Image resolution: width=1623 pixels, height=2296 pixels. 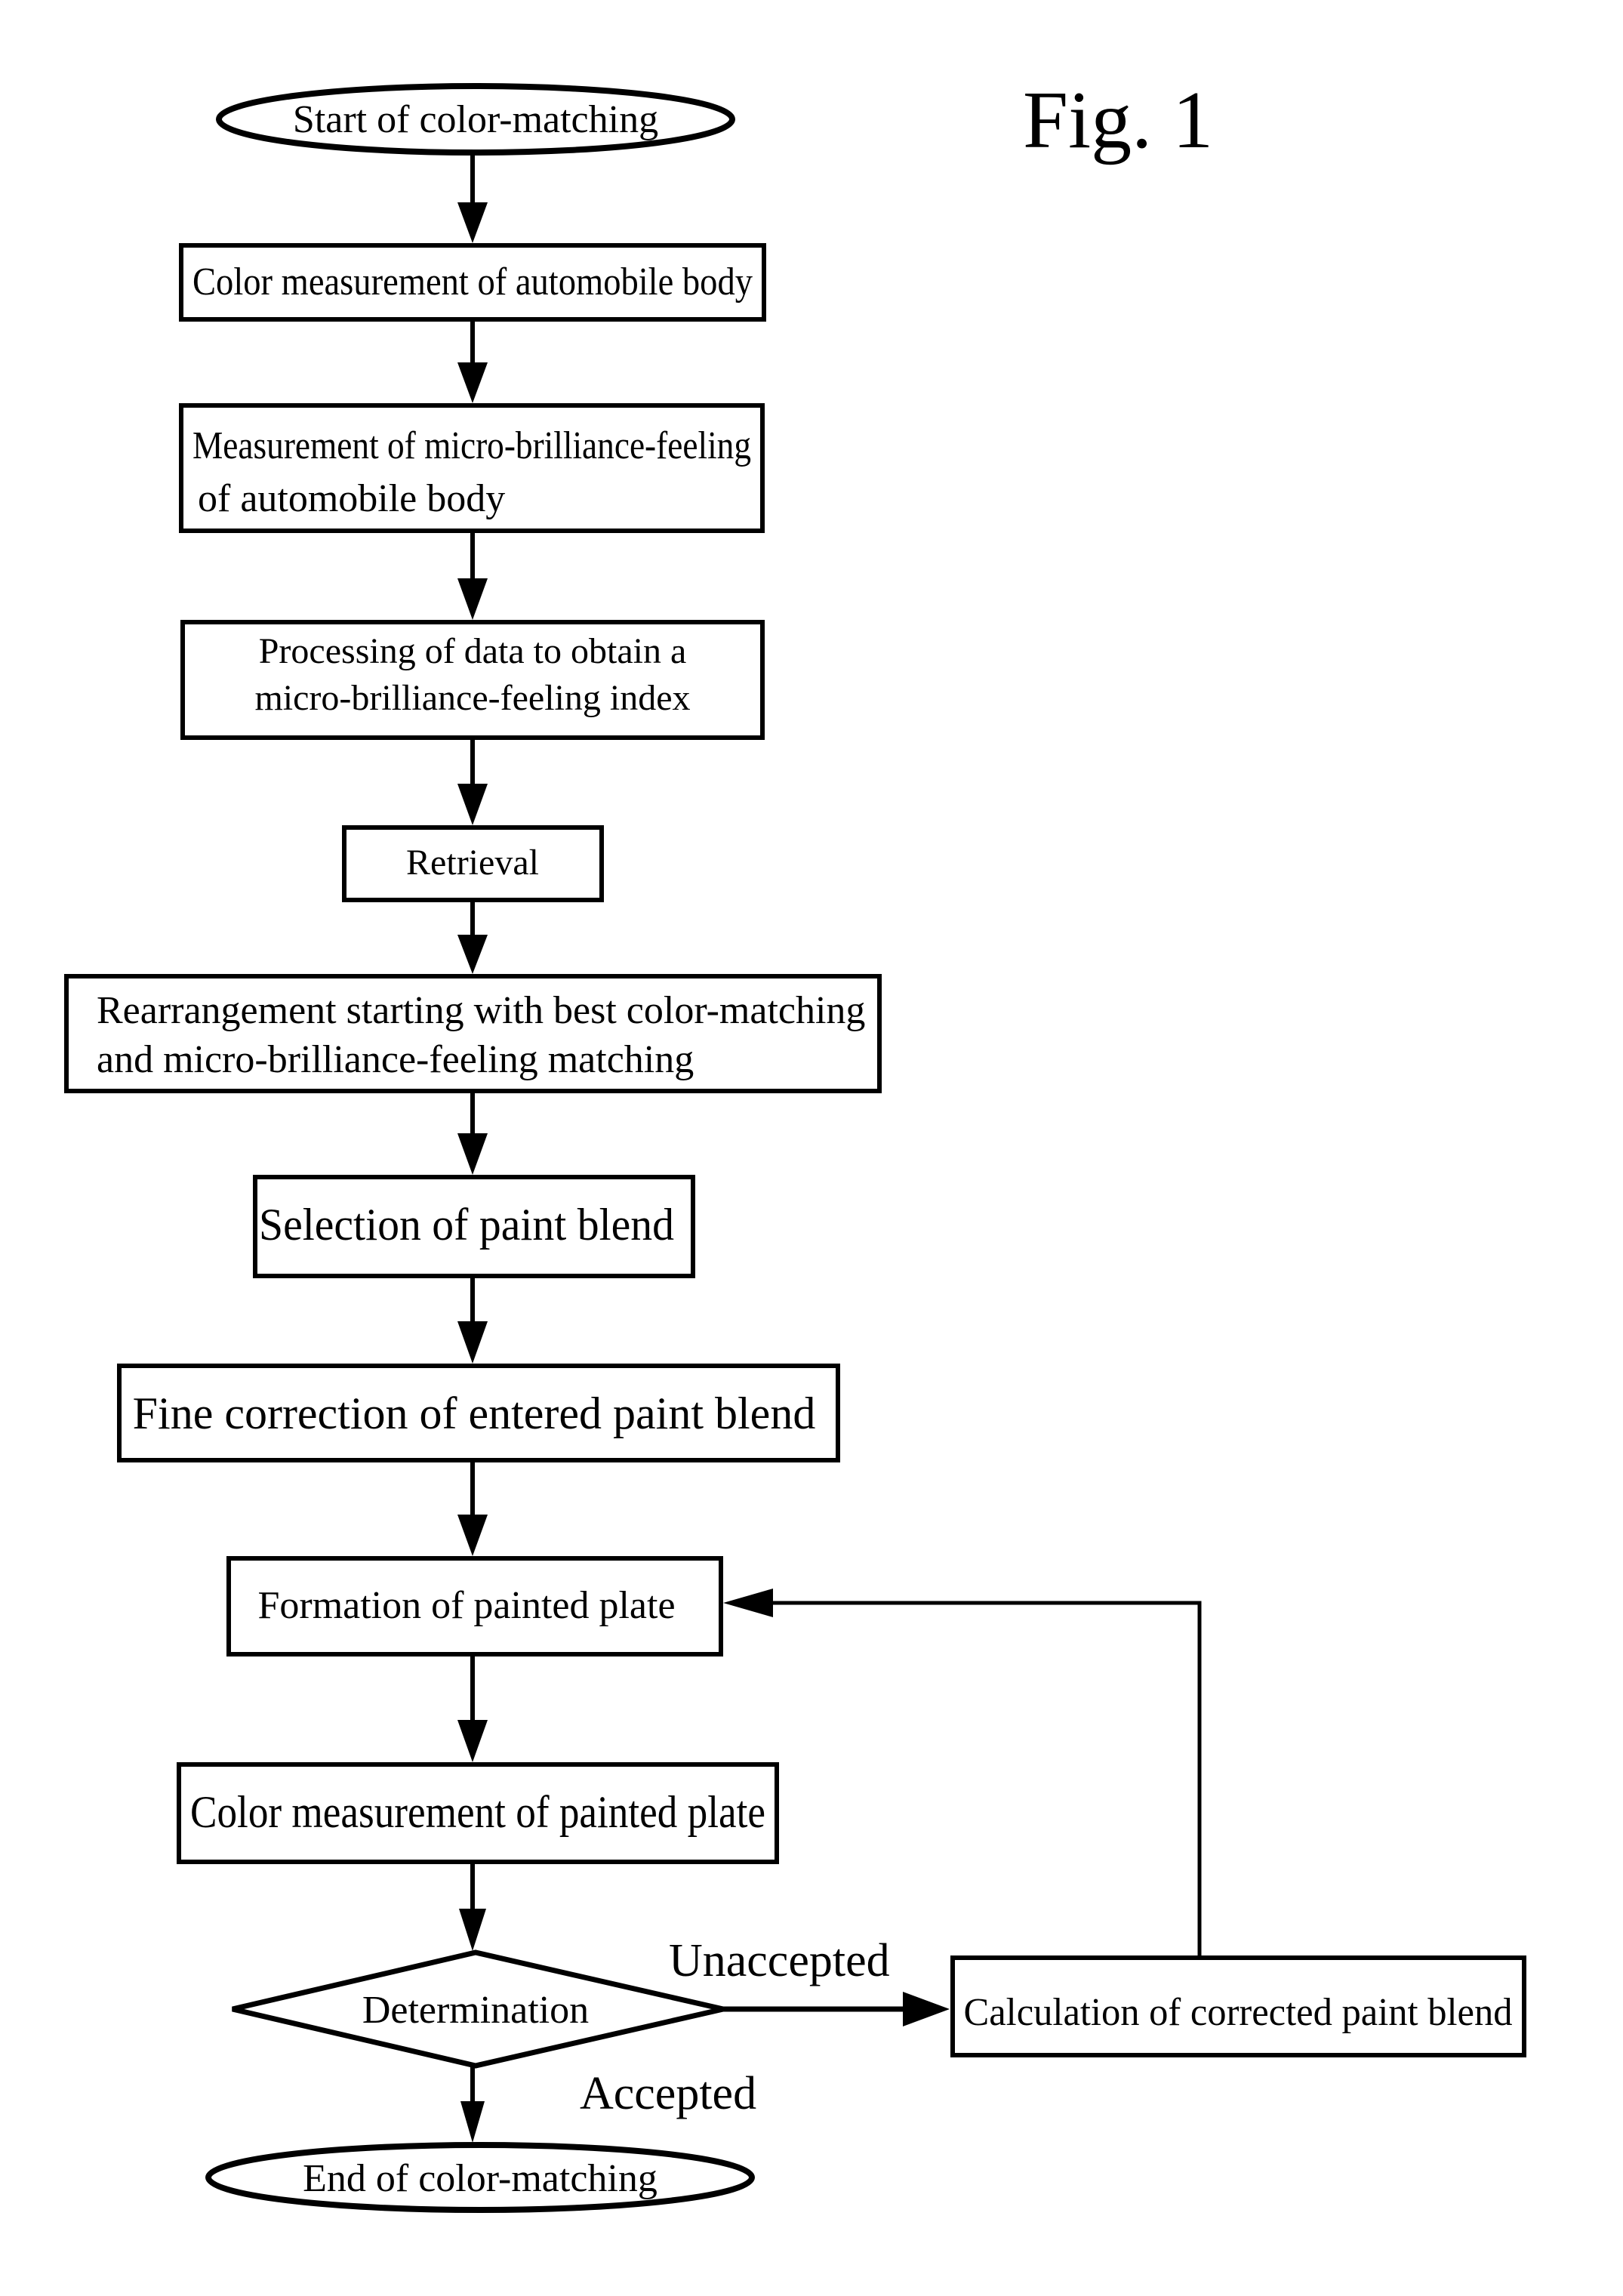 I want to click on arrow-determination-to-calculation, so click(x=836, y=2009).